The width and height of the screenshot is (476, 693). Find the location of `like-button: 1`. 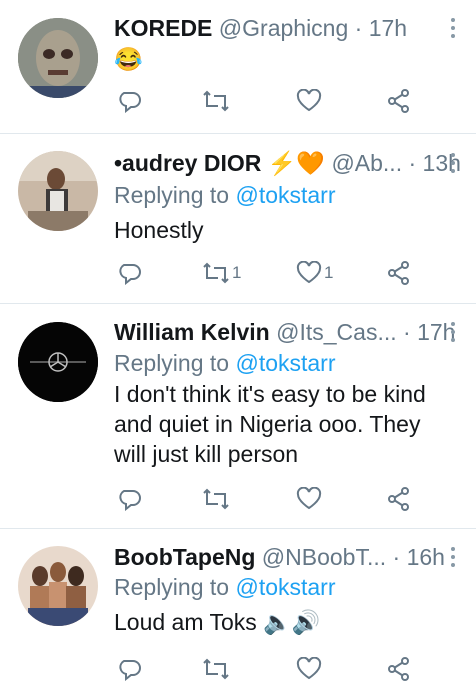

like-button: 1 is located at coordinates (314, 273).